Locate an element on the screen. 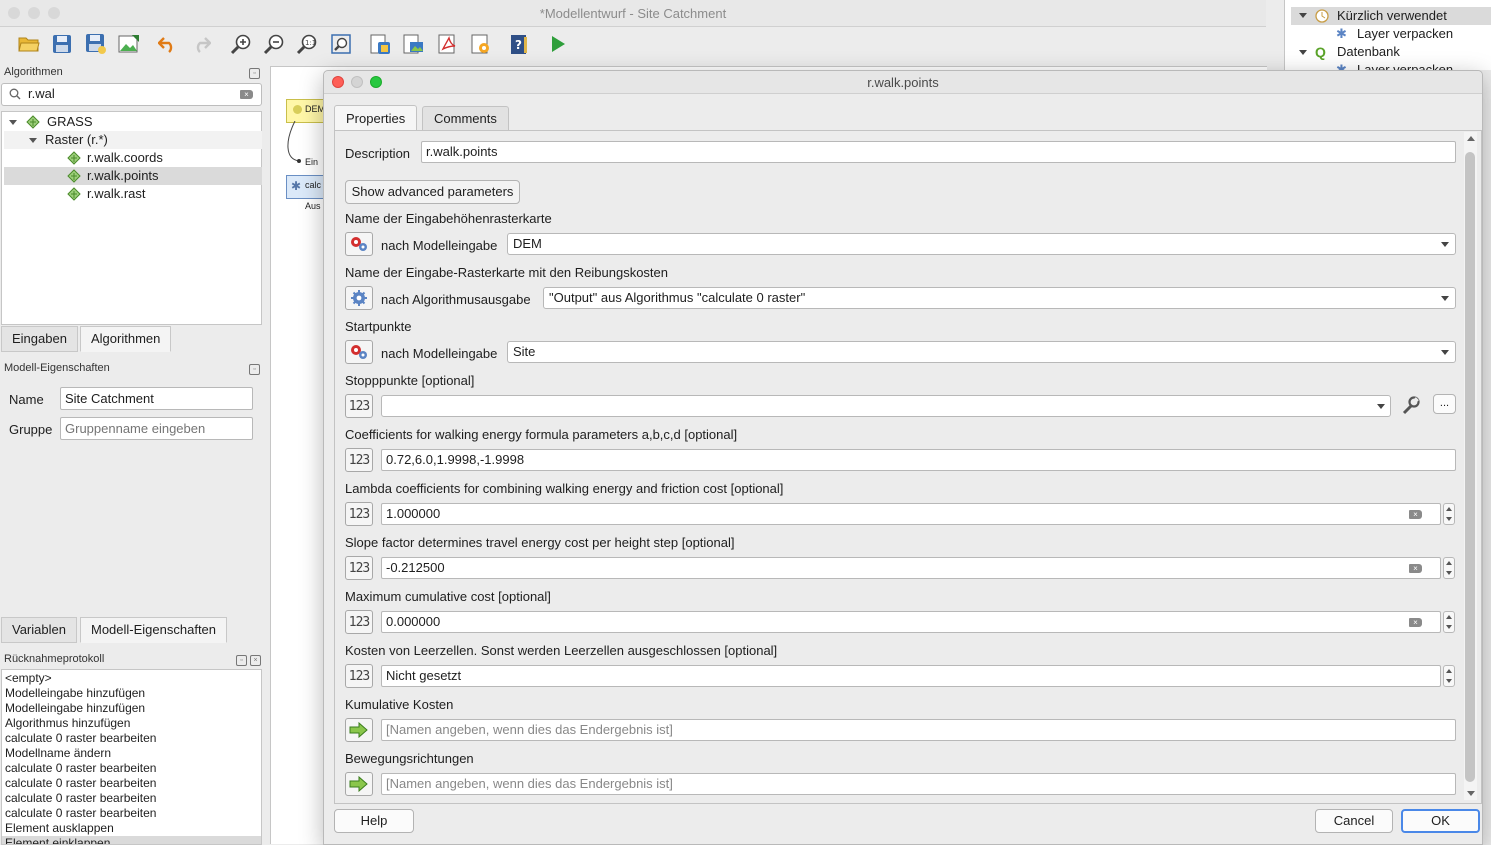 The height and width of the screenshot is (845, 1491). export-image-icon is located at coordinates (129, 44).